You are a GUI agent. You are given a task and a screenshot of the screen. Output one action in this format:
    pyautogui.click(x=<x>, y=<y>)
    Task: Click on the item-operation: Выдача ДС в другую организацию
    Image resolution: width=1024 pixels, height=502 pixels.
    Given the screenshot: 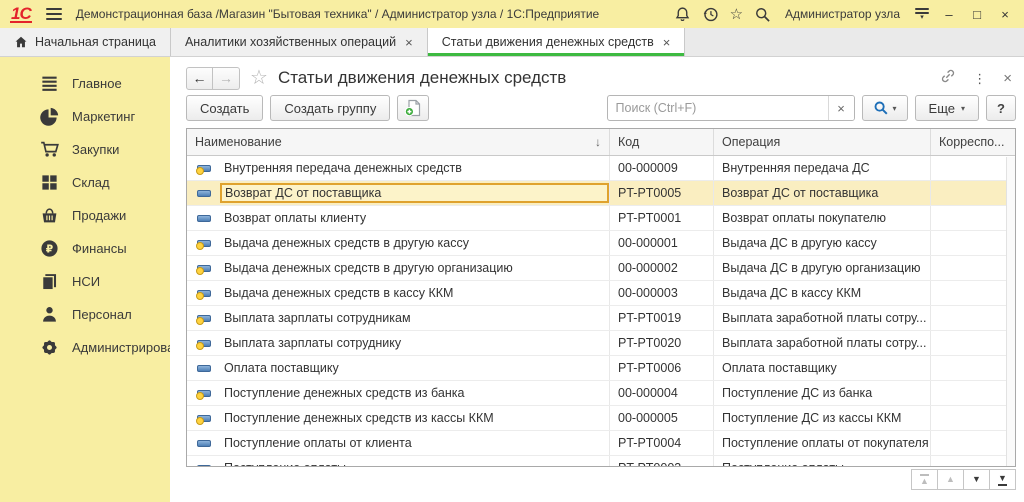 What is the action you would take?
    pyautogui.click(x=822, y=268)
    